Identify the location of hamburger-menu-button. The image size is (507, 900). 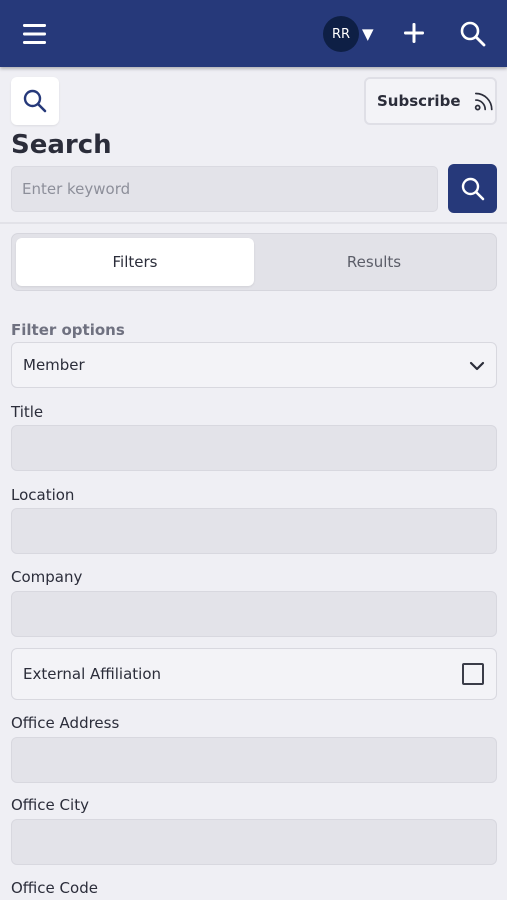
(35, 34).